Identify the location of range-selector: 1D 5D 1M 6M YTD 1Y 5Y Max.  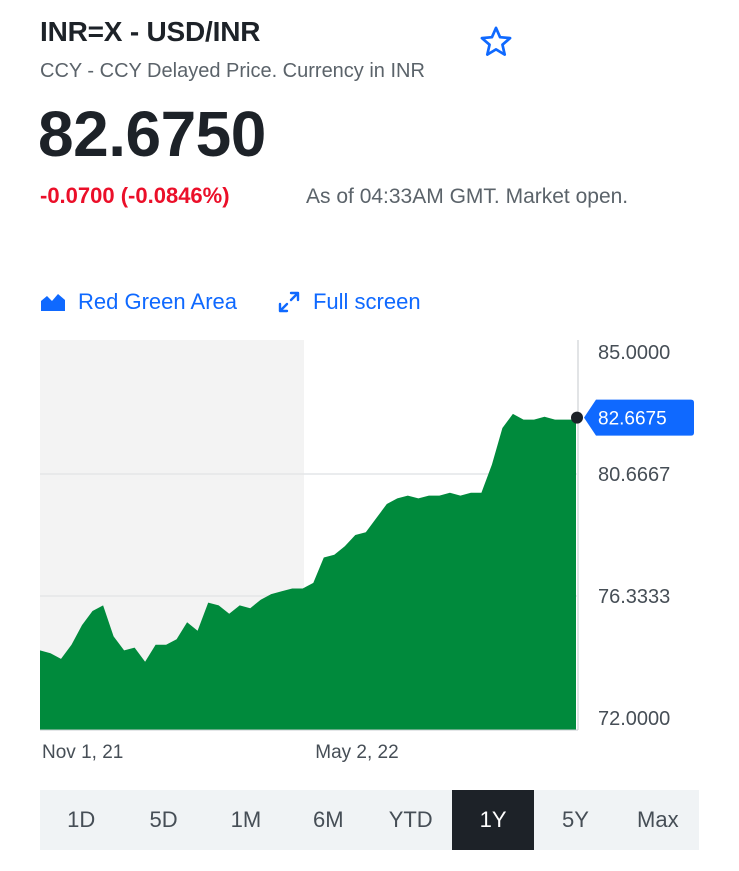
(369, 820).